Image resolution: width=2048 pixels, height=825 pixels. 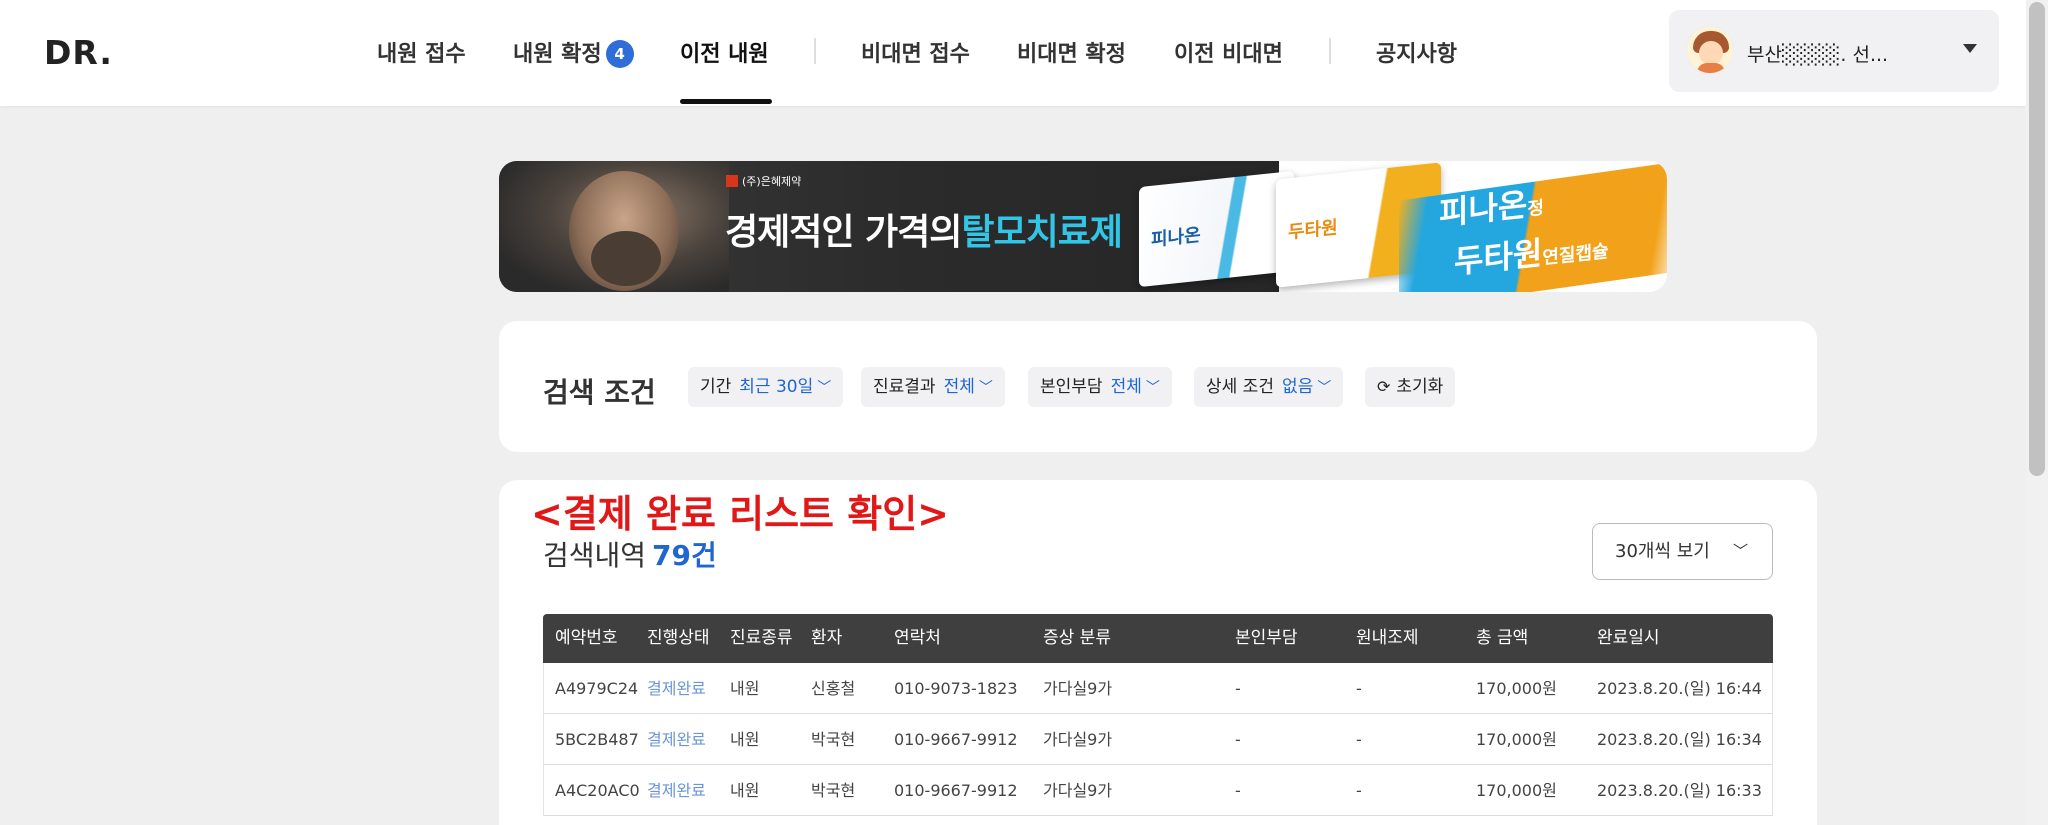 I want to click on column-header: 증상 분류, so click(x=1077, y=638).